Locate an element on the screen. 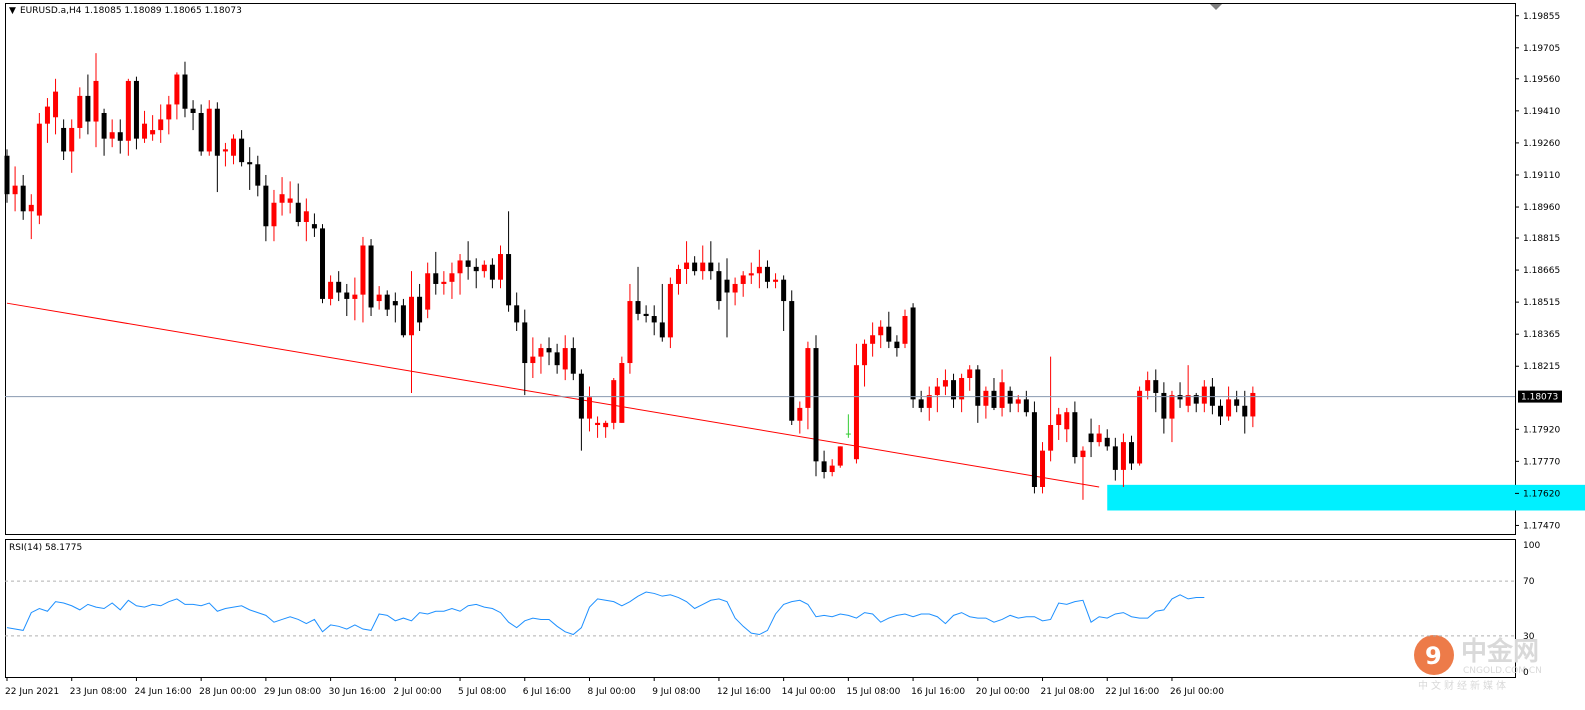  time-tick-label: 5 Jul 08:00 is located at coordinates (482, 692).